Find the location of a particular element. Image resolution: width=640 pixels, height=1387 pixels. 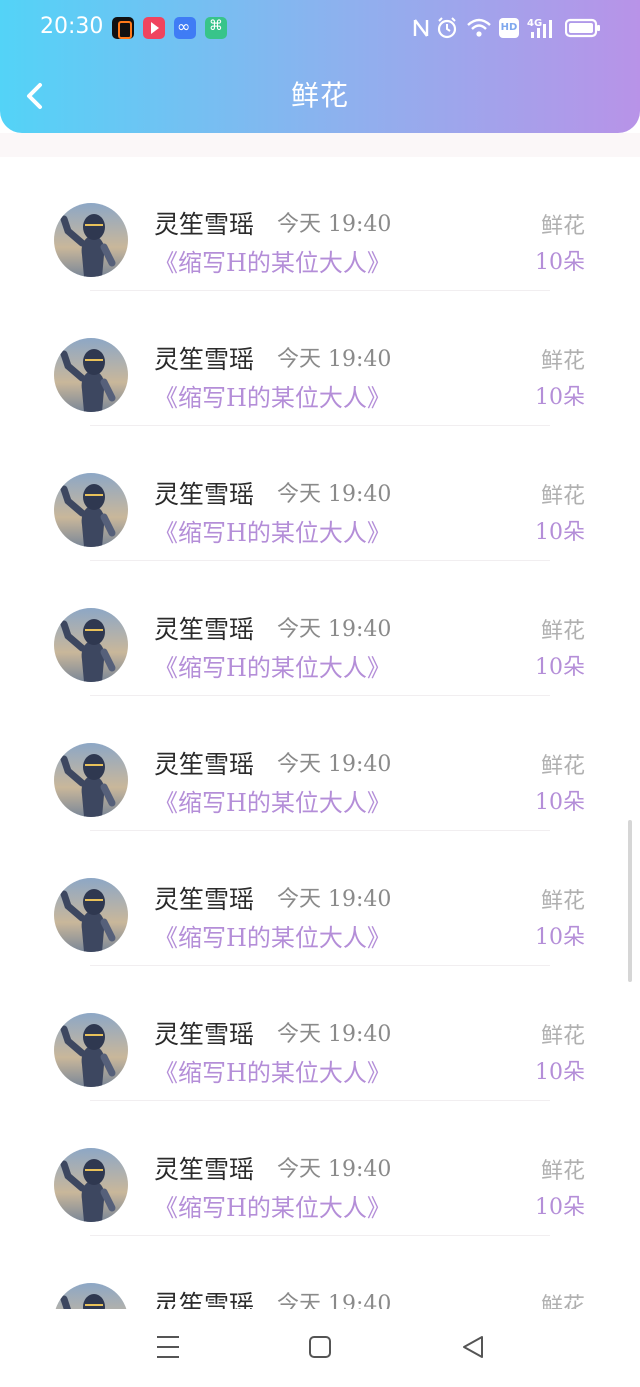

list-item: 灵笙雪瑶 今天 19:40 鲜花 is located at coordinates (320, 1272).